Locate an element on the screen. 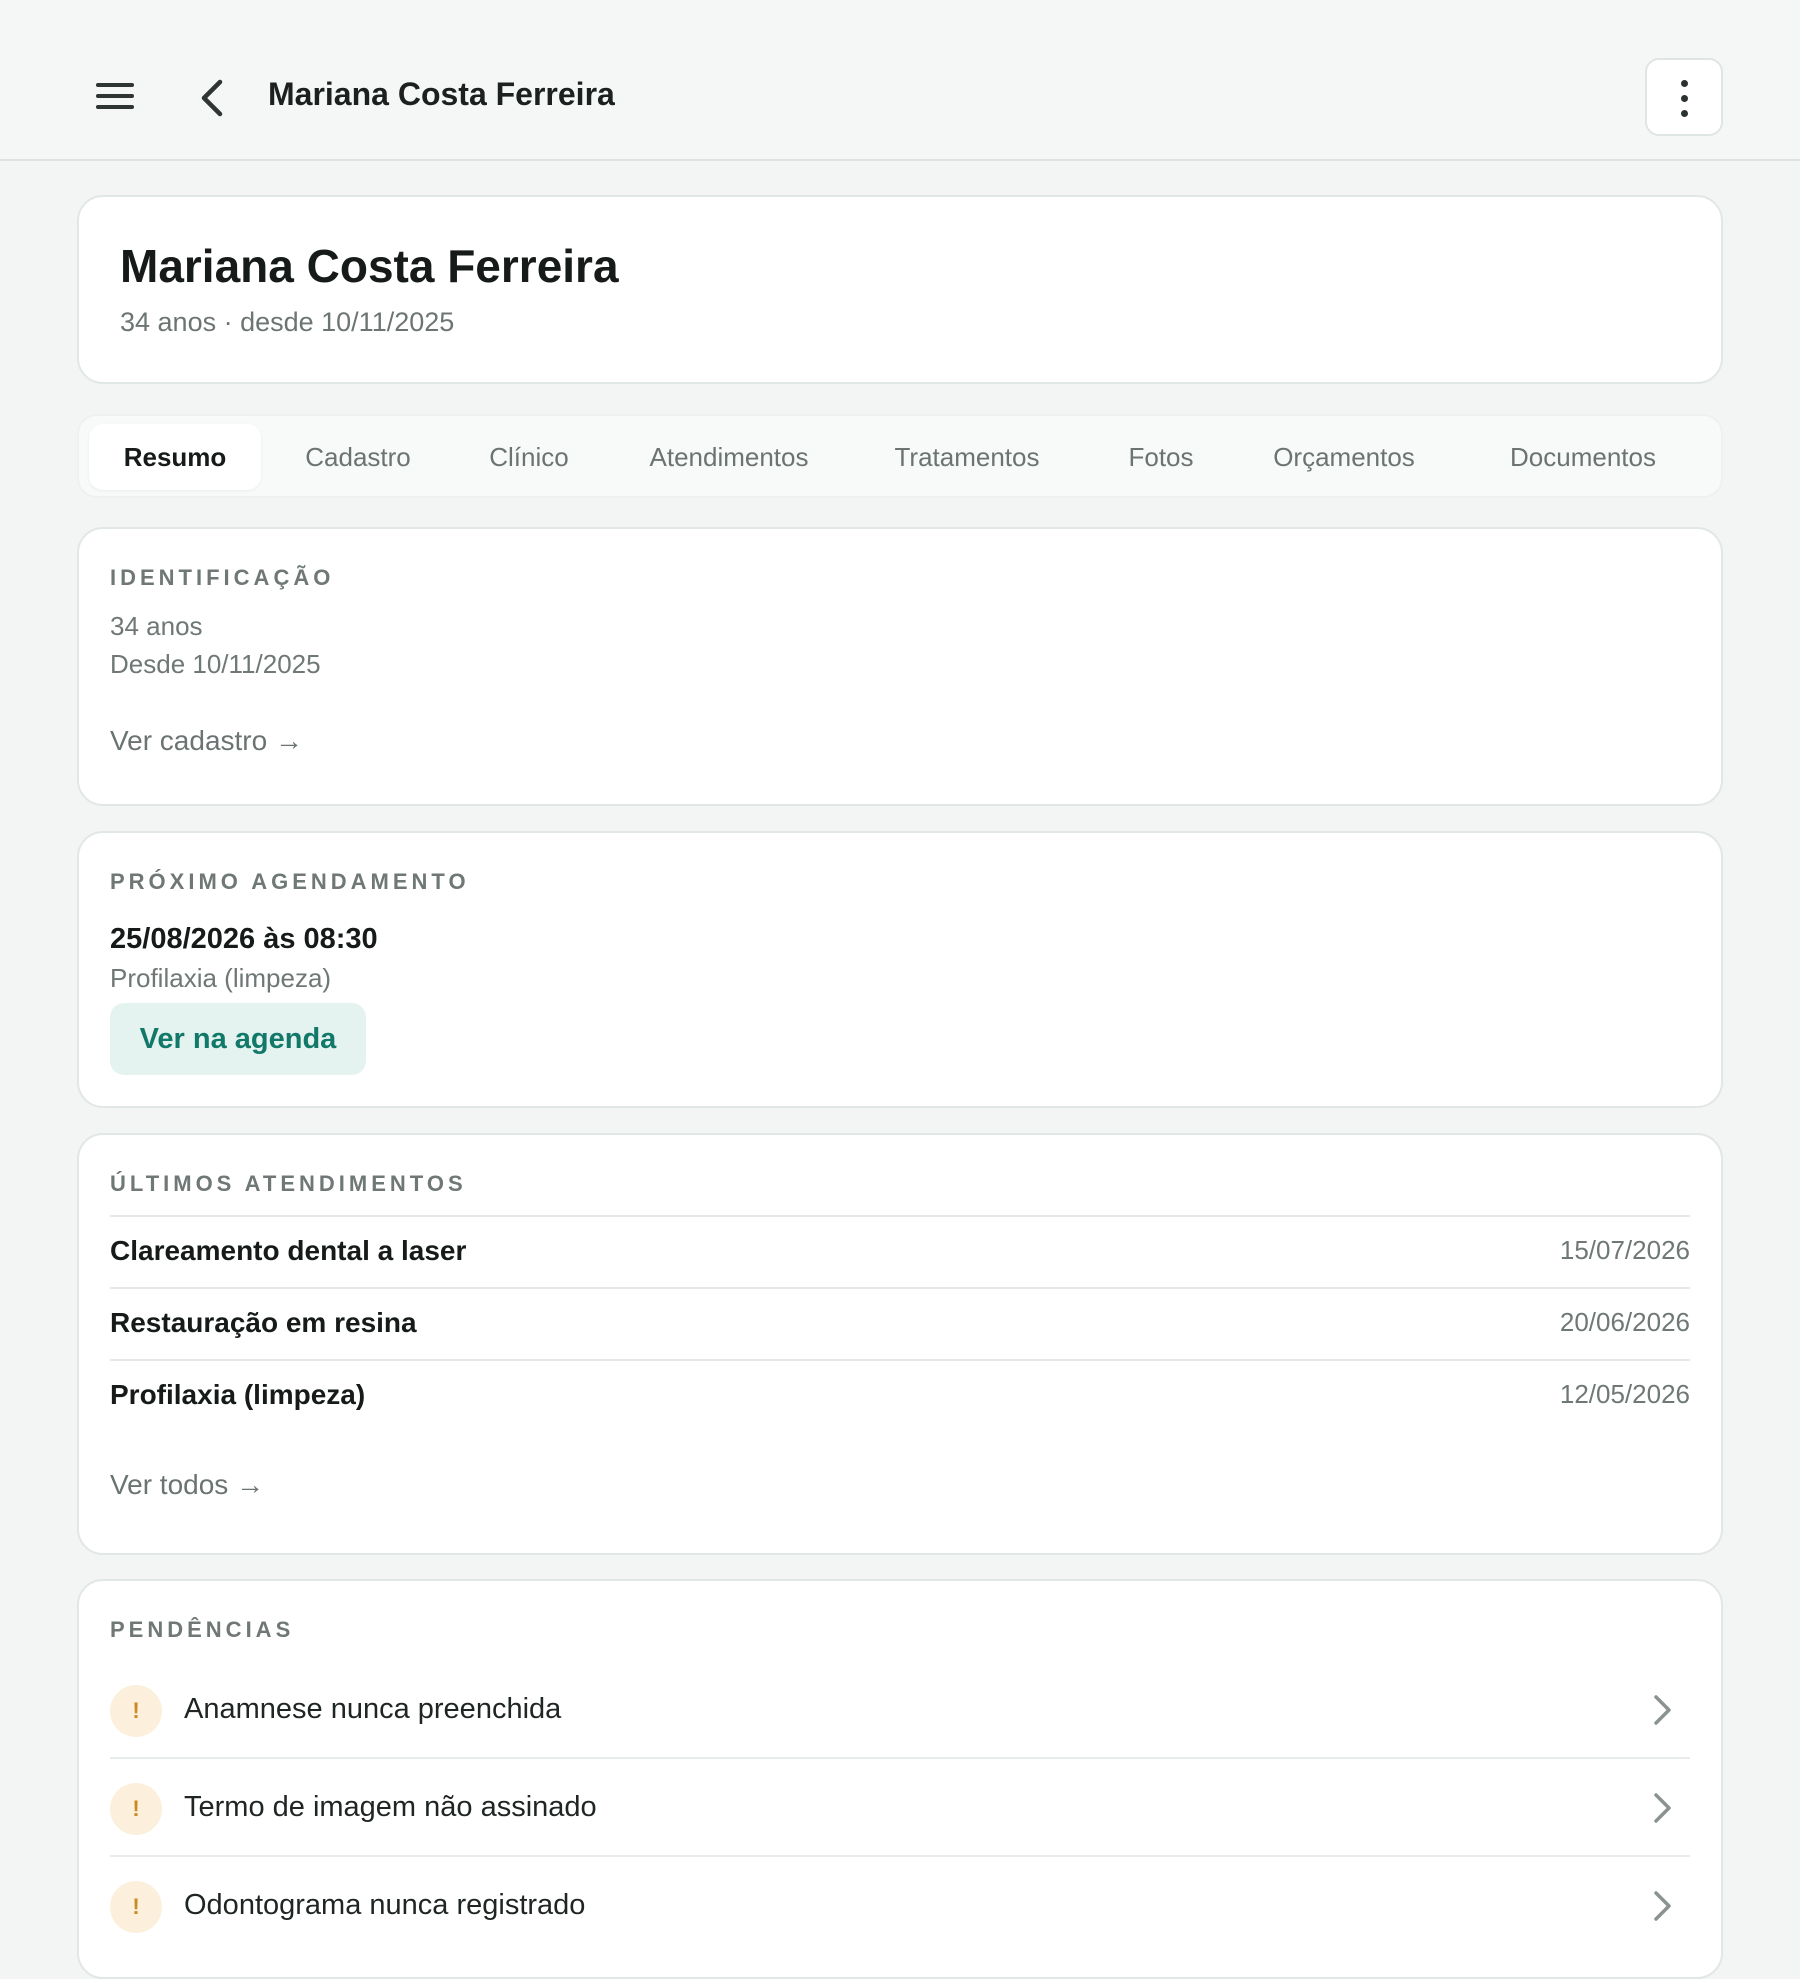 This screenshot has width=1800, height=1979. patient-subtitle: 34 anos · desde 10/11/2025 is located at coordinates (287, 322).